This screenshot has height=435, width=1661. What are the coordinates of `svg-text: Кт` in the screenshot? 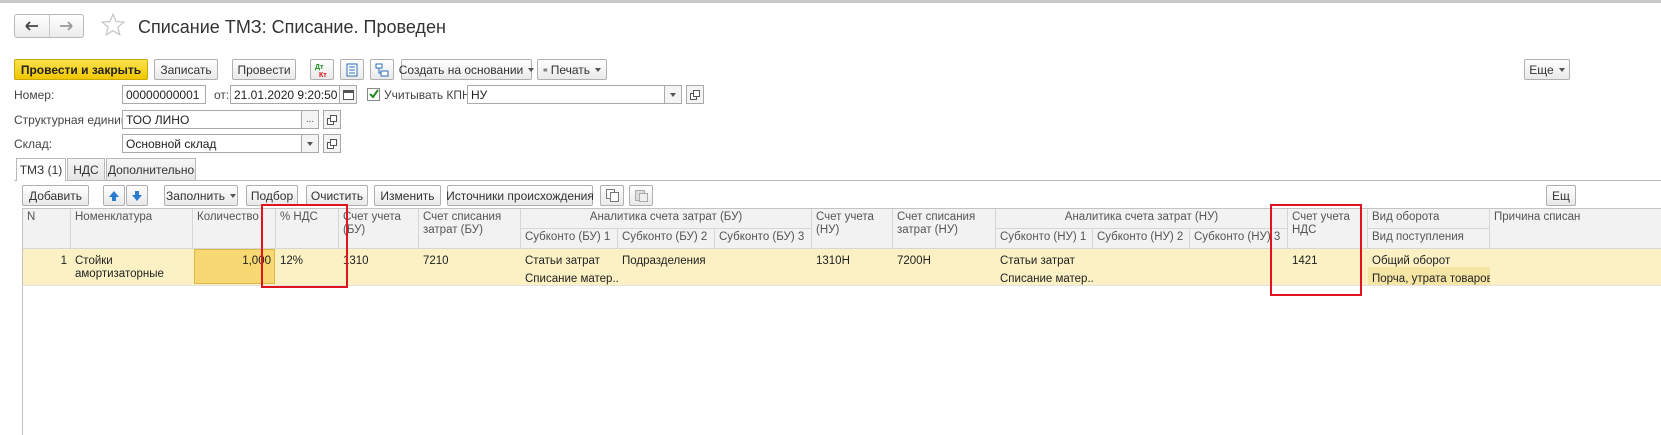 It's located at (323, 75).